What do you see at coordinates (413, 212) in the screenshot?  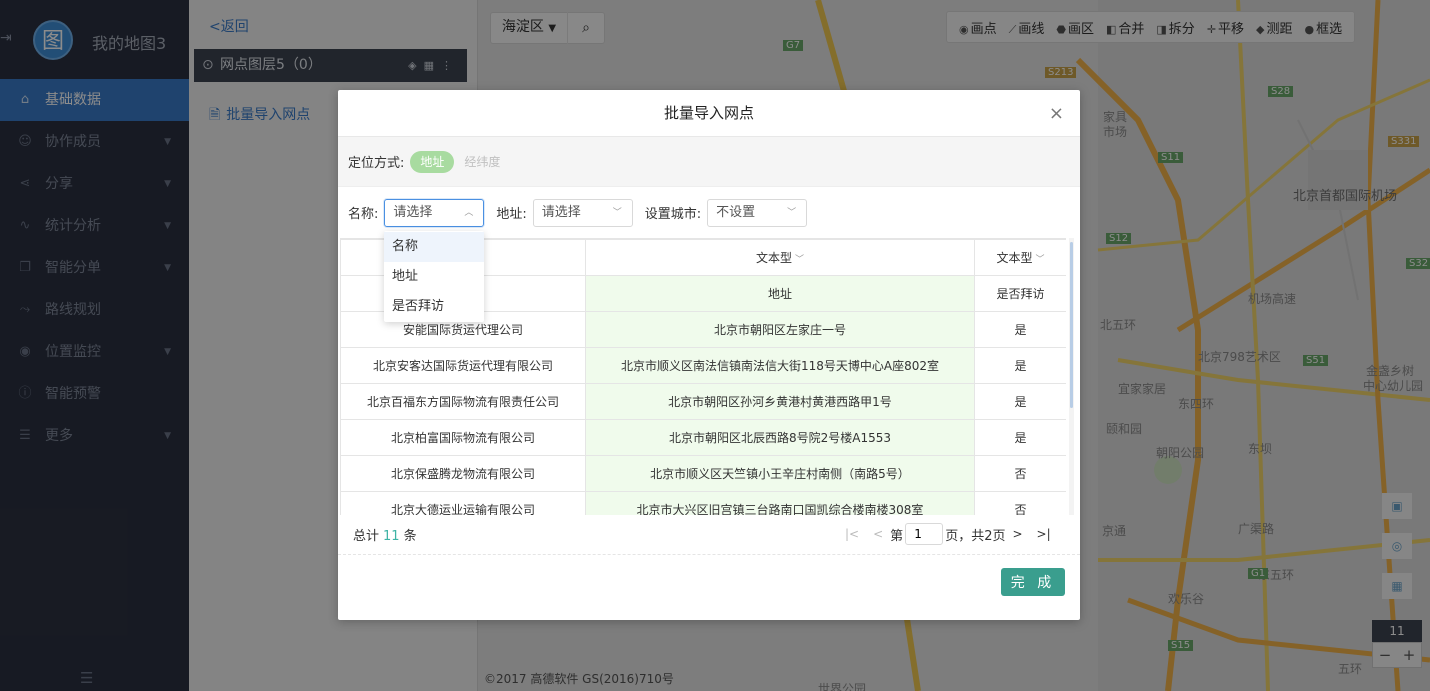 I see `name-select-value: 请选择` at bounding box center [413, 212].